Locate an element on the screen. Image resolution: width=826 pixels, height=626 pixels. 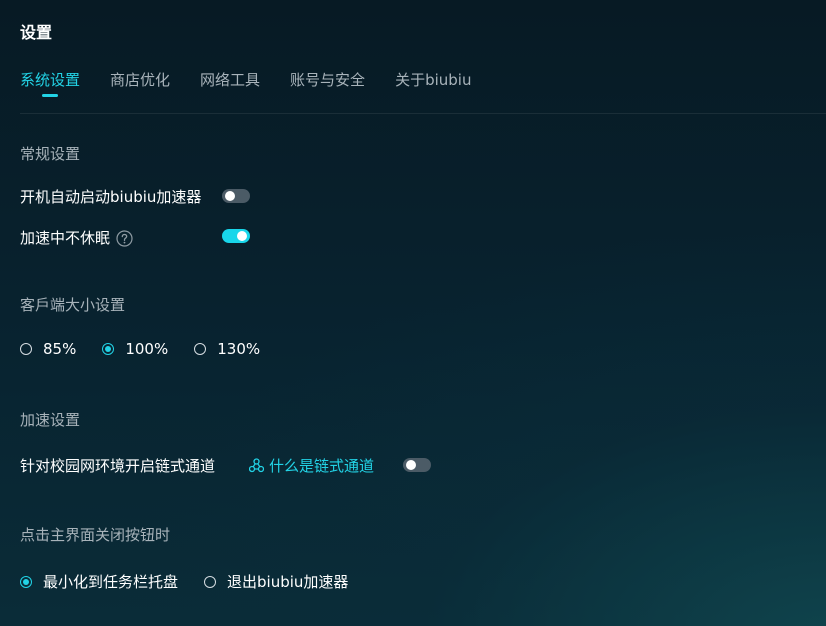
no-sleep-label: 加速中不休眠 is located at coordinates (76, 237).